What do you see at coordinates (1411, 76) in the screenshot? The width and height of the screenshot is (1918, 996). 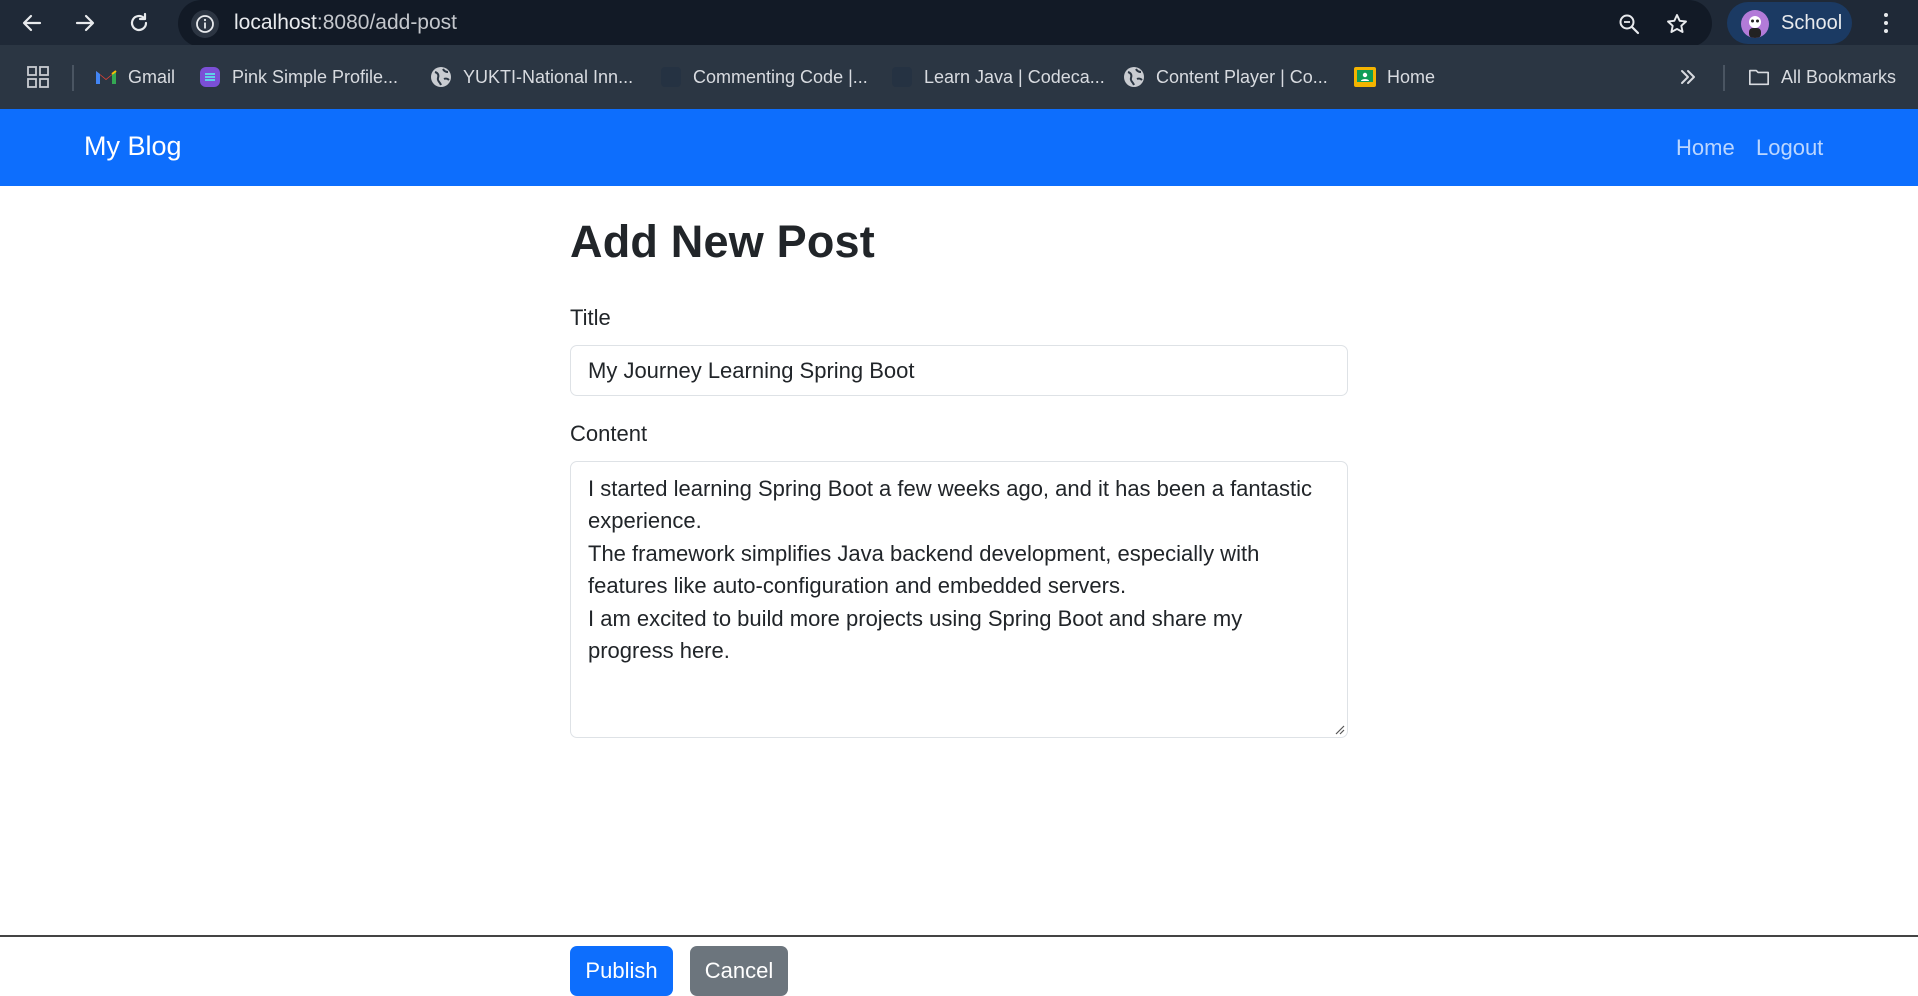 I see `bookmark-label: Home` at bounding box center [1411, 76].